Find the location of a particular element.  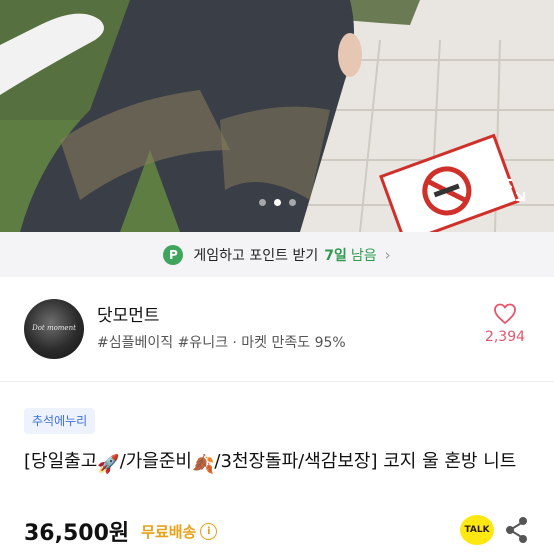

carousel-dots is located at coordinates (277, 200).